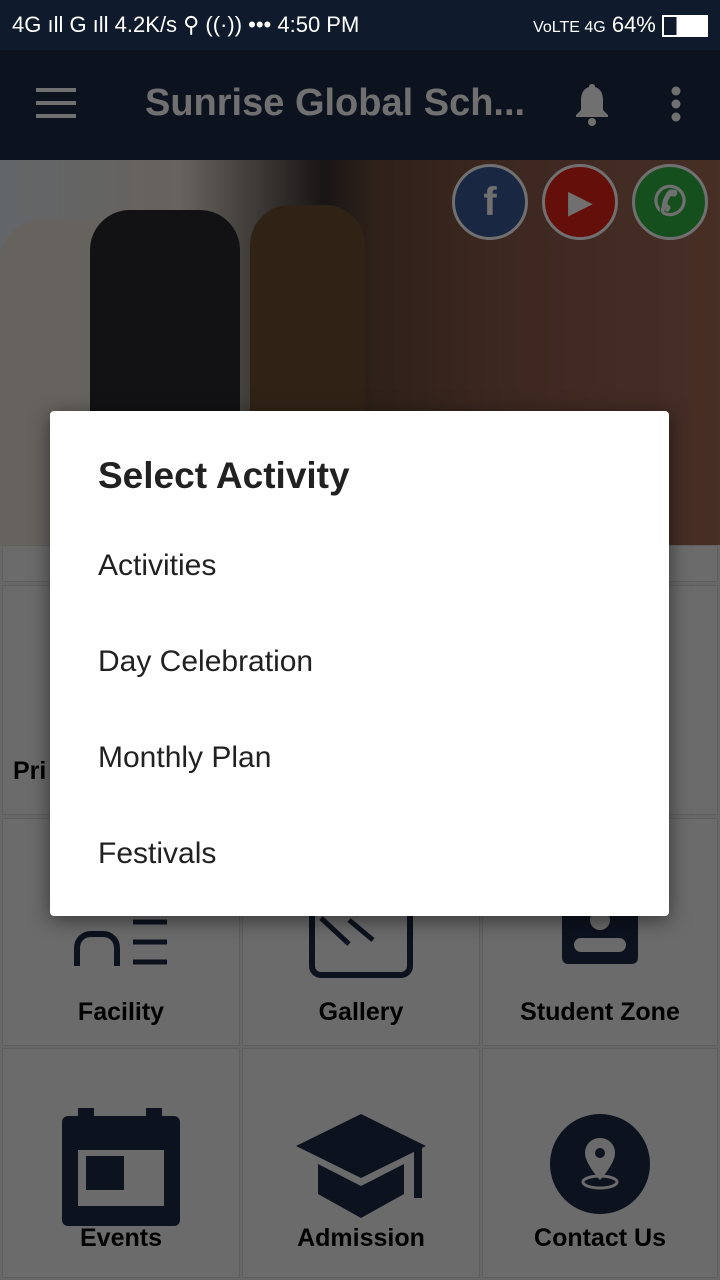 This screenshot has width=720, height=1280. I want to click on facebook-icon: f, so click(490, 202).